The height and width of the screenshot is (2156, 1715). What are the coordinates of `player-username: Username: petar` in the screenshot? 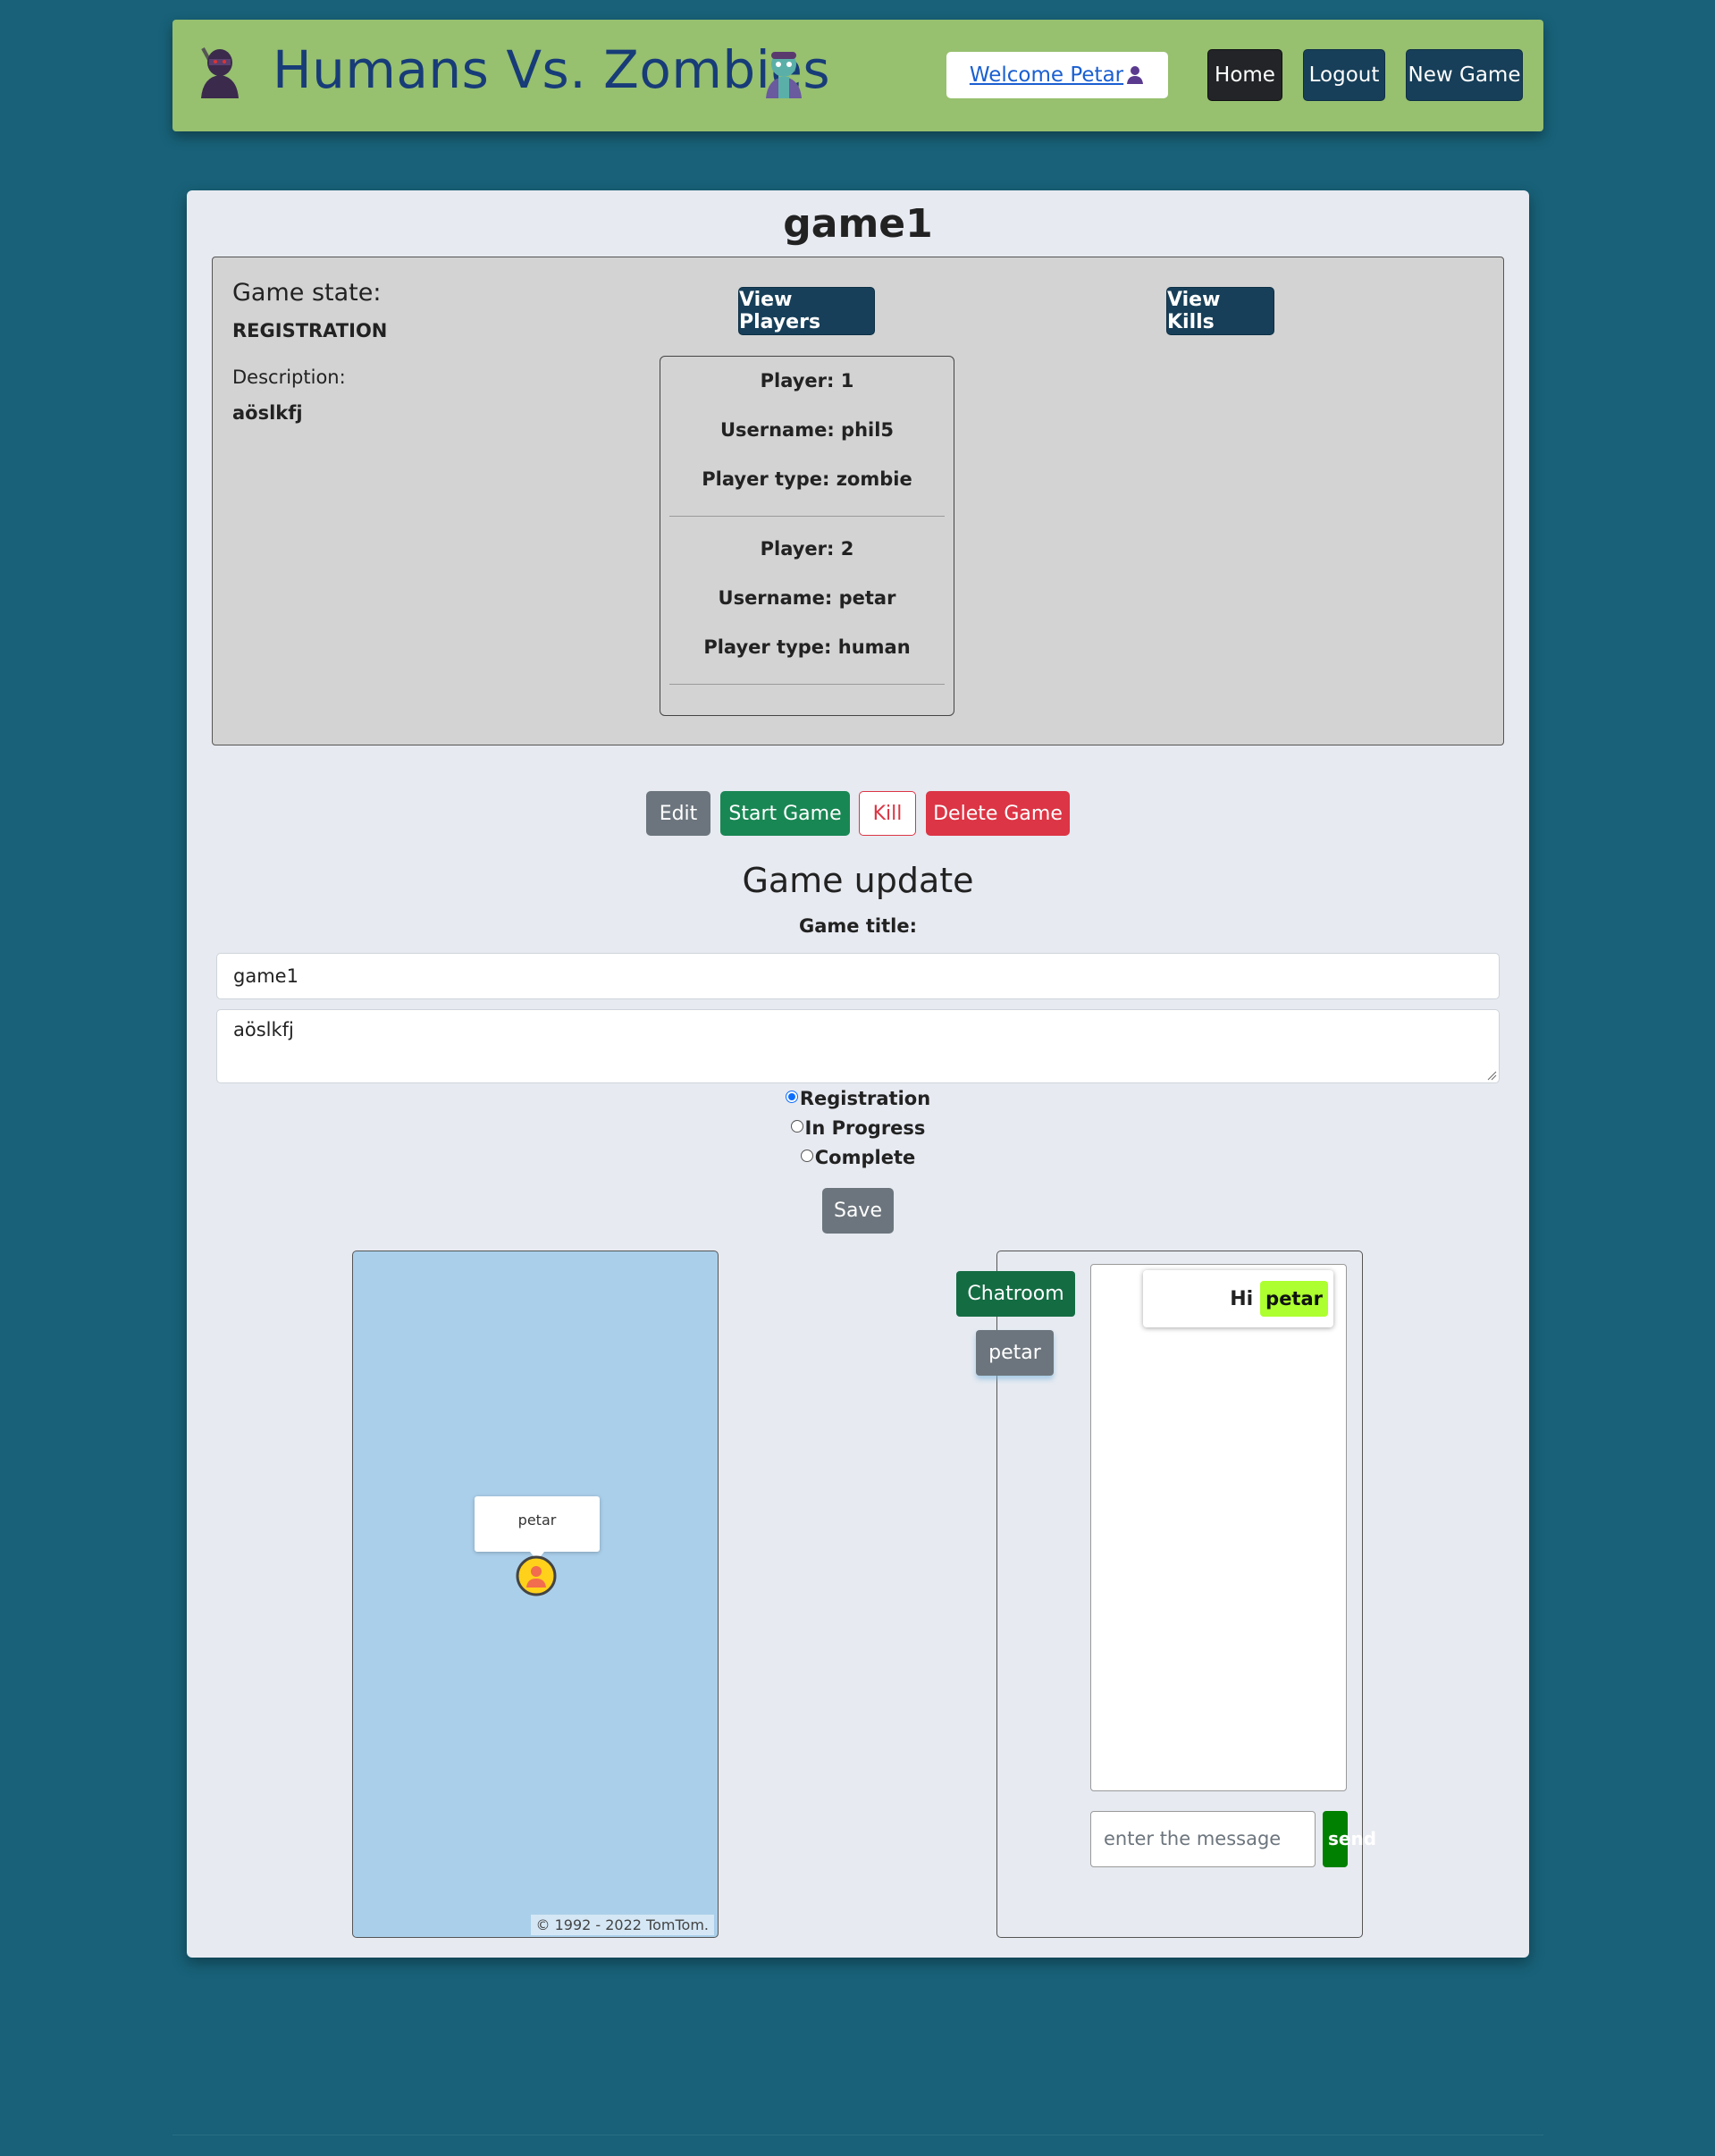 It's located at (807, 598).